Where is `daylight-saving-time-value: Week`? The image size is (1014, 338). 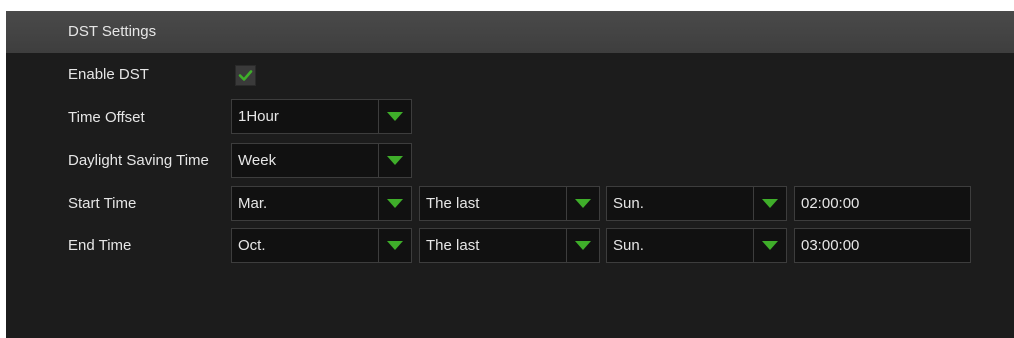
daylight-saving-time-value: Week is located at coordinates (257, 160).